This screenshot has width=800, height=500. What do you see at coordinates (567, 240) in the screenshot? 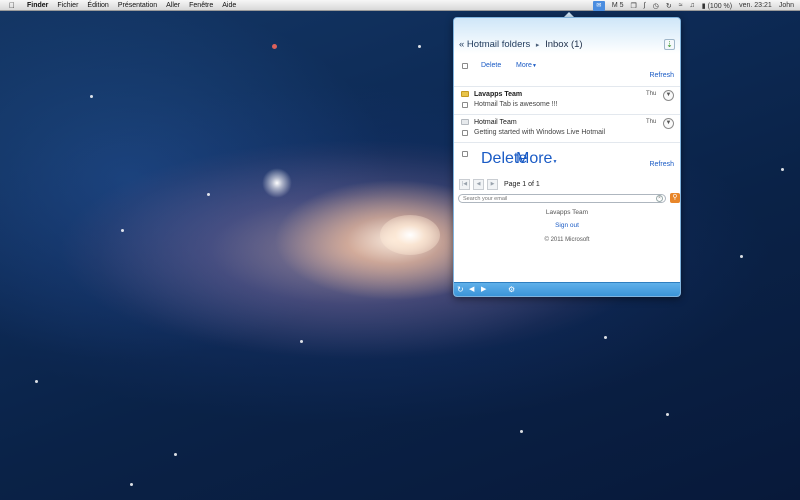
I see `copyright: © 2011 Microsoft` at bounding box center [567, 240].